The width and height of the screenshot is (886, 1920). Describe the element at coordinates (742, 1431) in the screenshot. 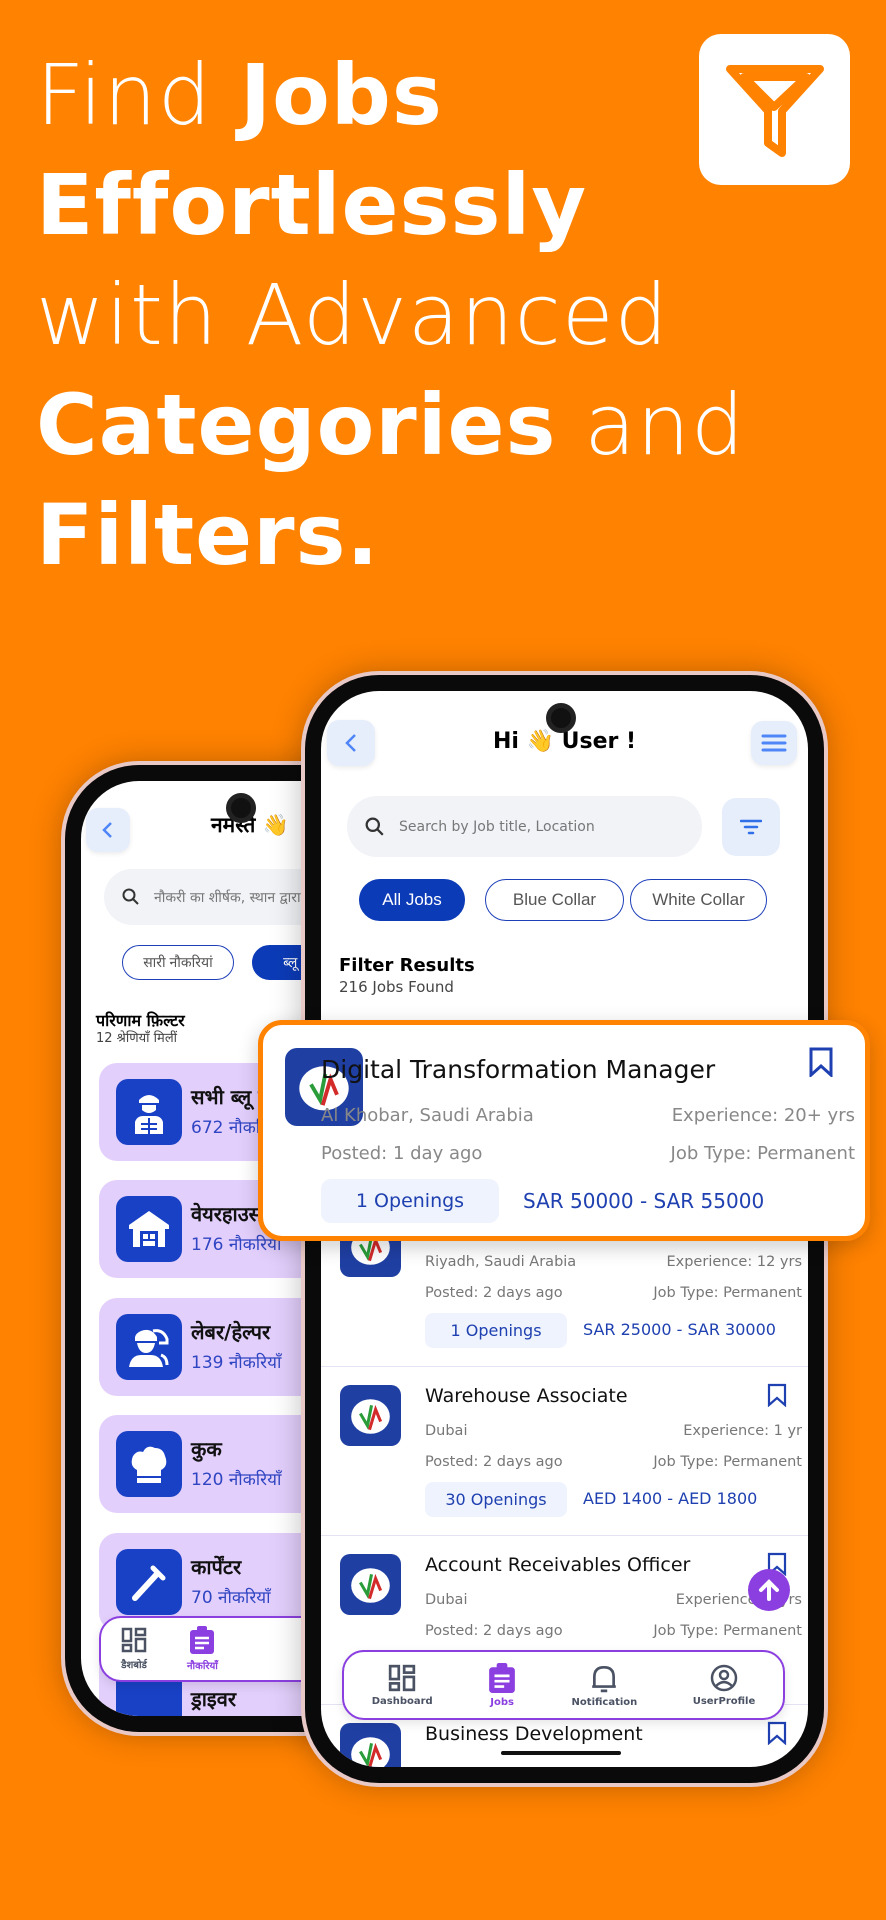

I see `job-experience: Experience: 1 yr` at that location.